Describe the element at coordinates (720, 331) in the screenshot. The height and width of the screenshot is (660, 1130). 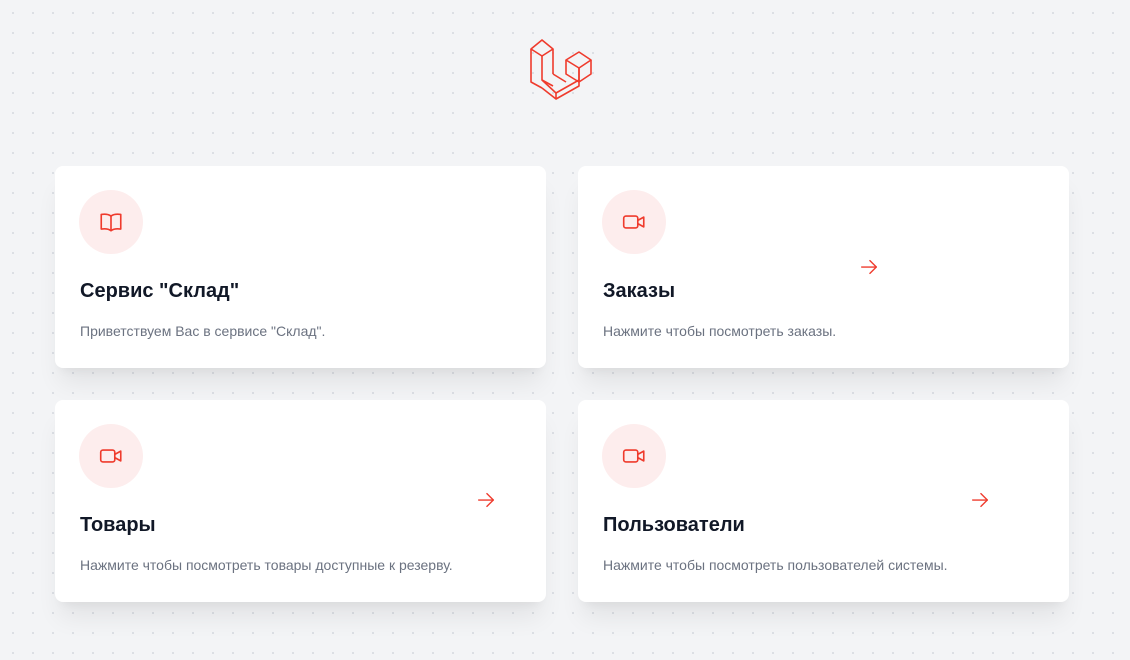
I see `card-description: Нажмите чтобы посмотреть заказы.` at that location.